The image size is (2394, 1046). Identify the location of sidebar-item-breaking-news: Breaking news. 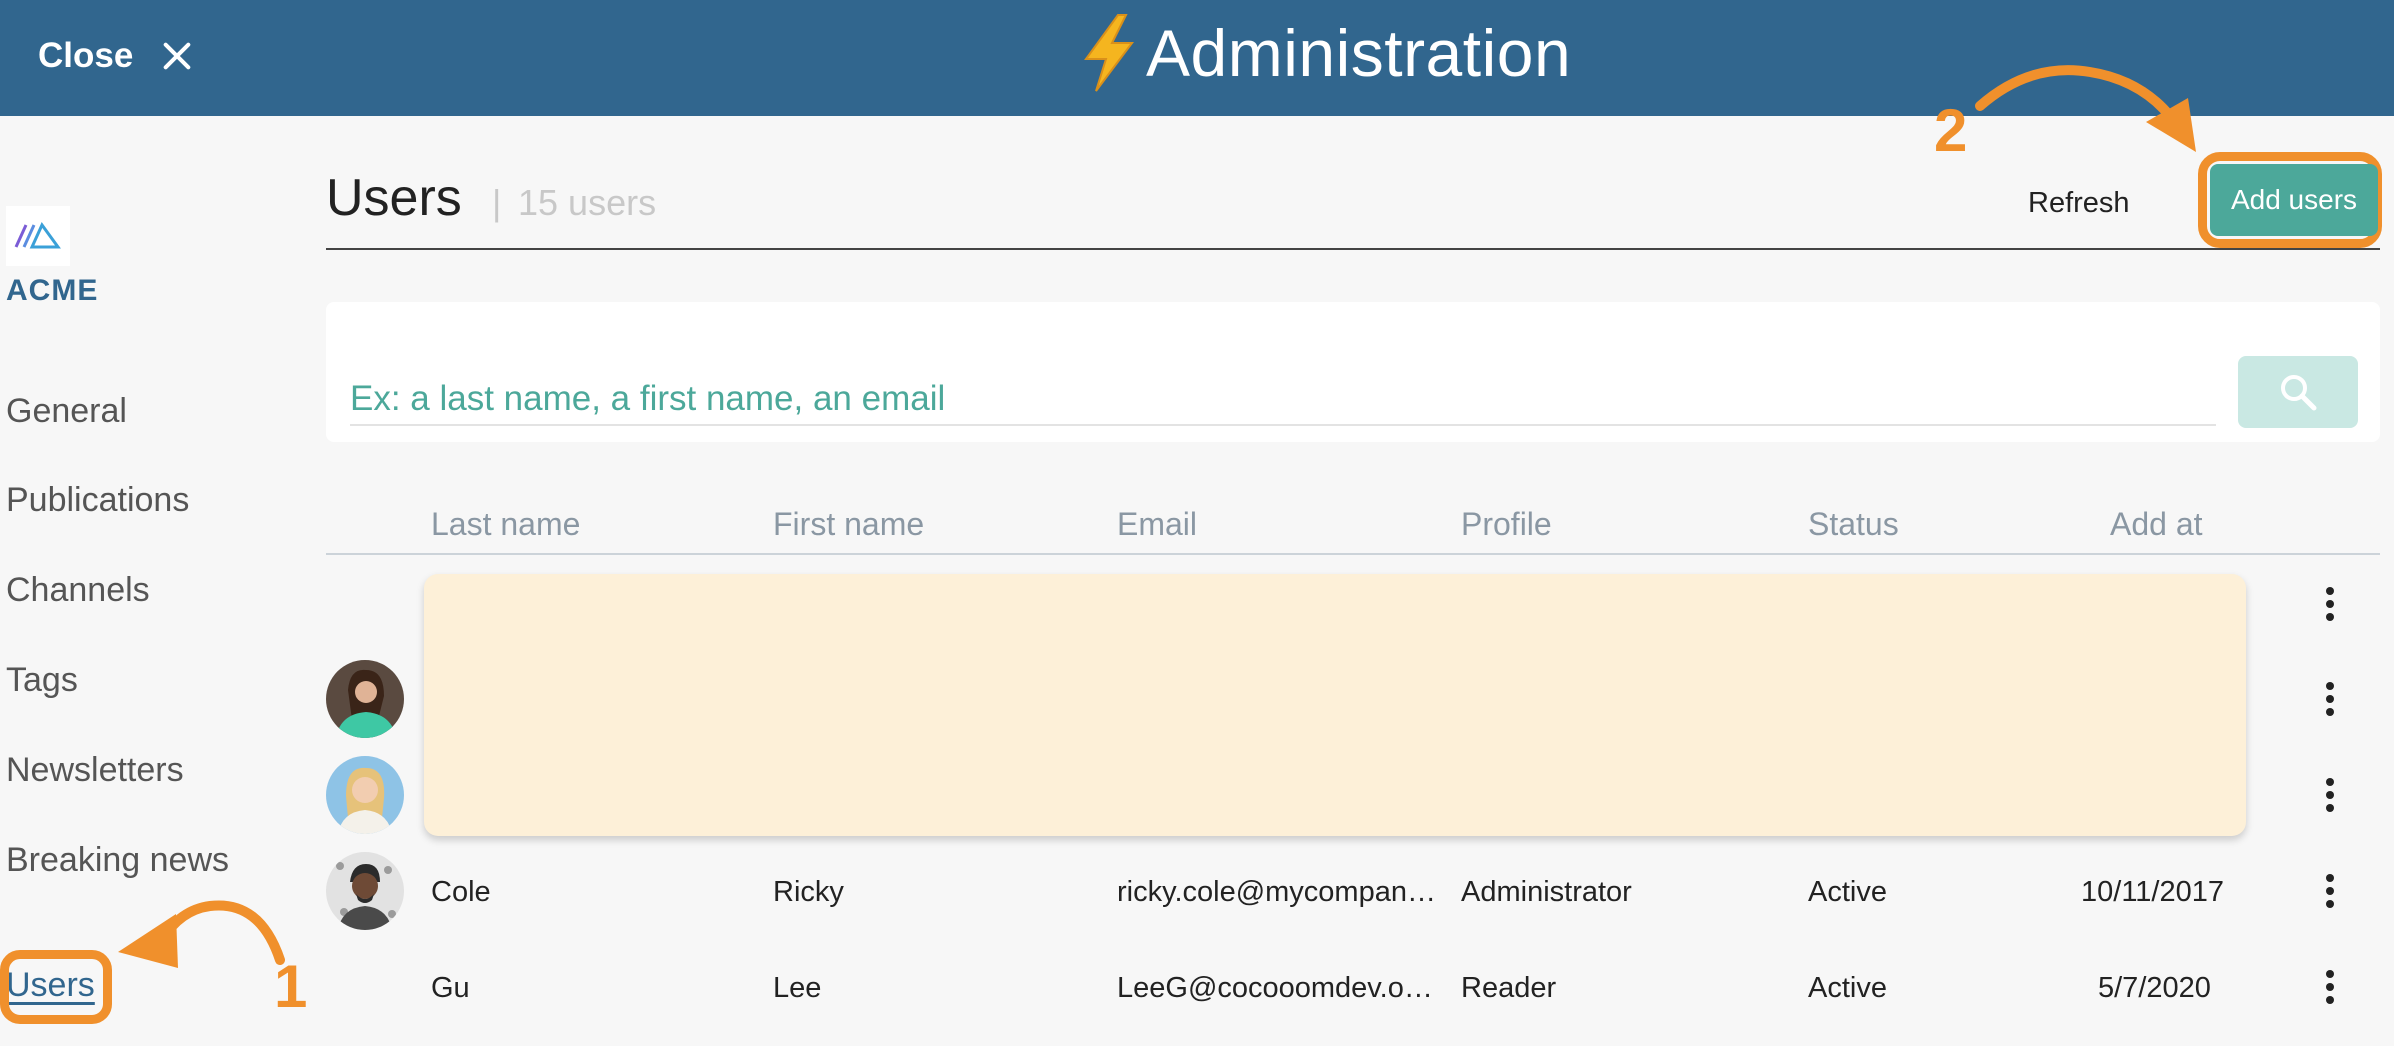
(117, 860).